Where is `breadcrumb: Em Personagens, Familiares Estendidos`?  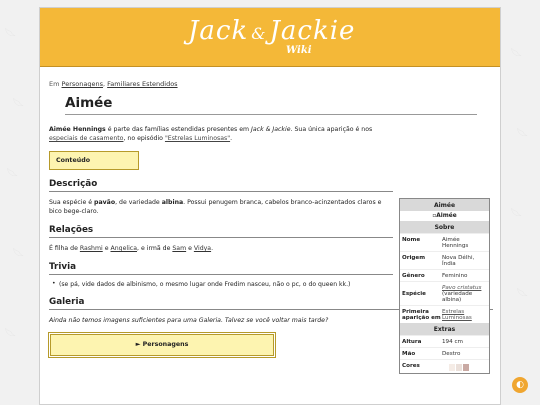
breadcrumb: Em Personagens, Familiares Estendidos is located at coordinates (113, 84).